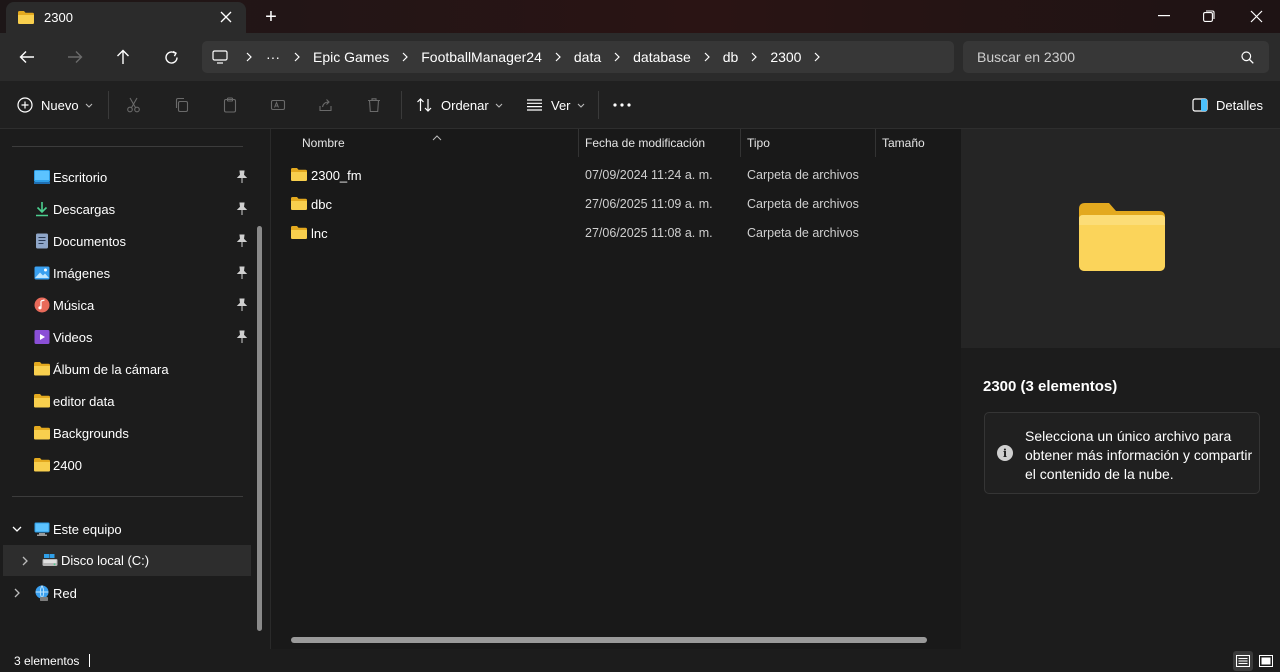 This screenshot has height=672, width=1280. I want to click on clipboard-icon, so click(230, 105).